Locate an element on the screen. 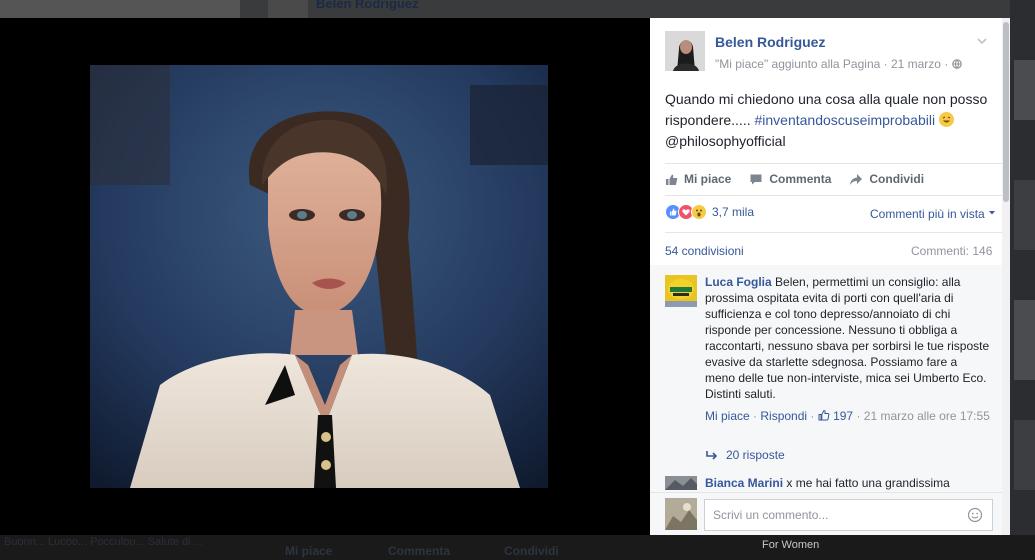  avatar-image is located at coordinates (685, 51).